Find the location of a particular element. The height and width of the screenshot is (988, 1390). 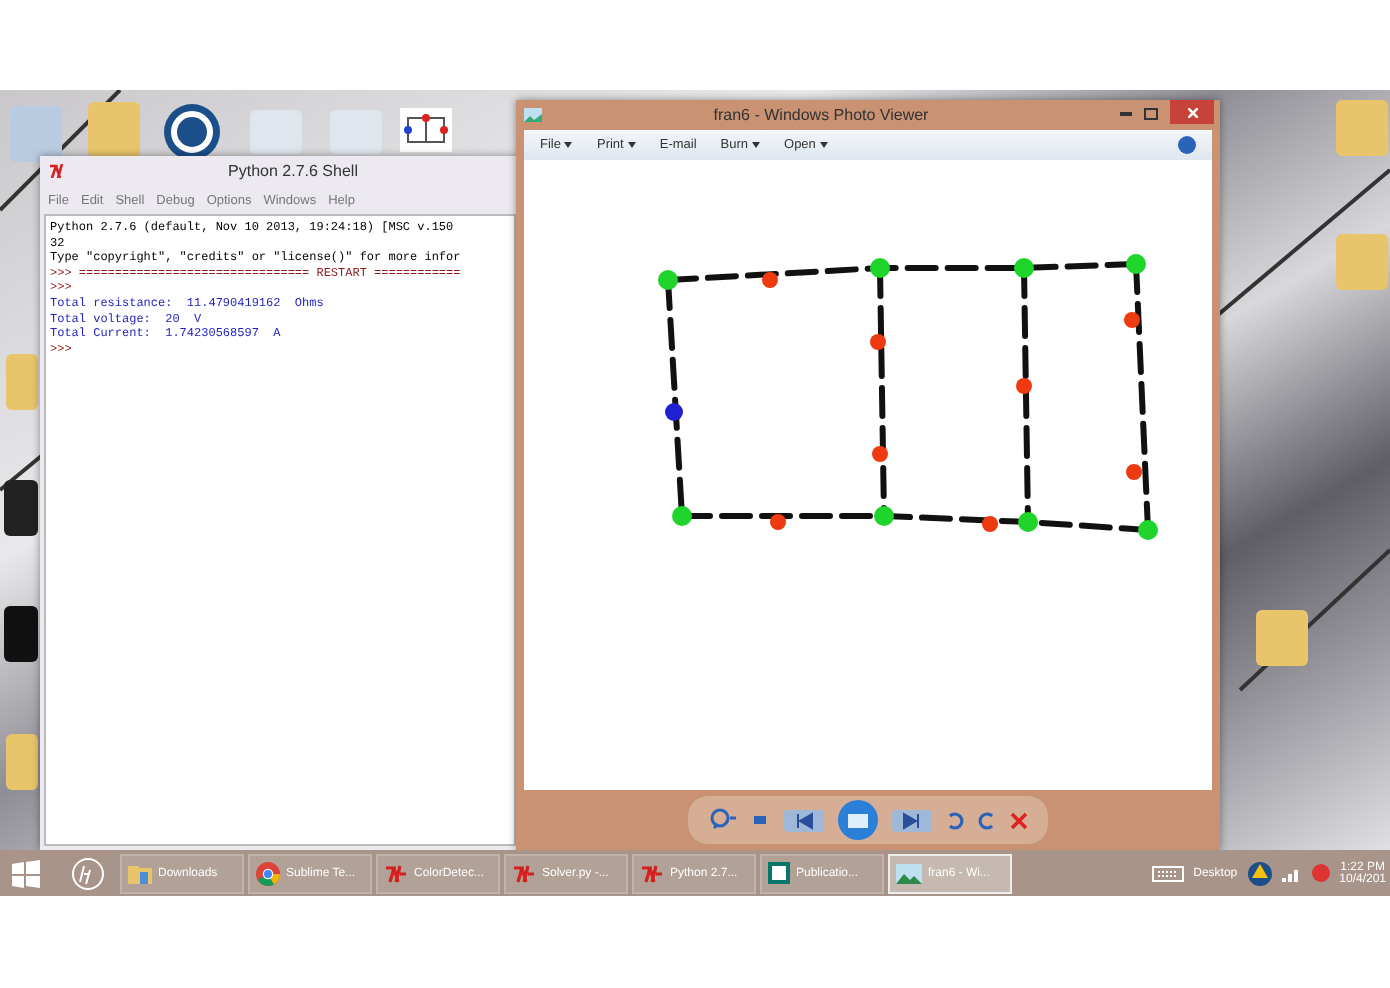

windows-logo-icon is located at coordinates (26, 873).